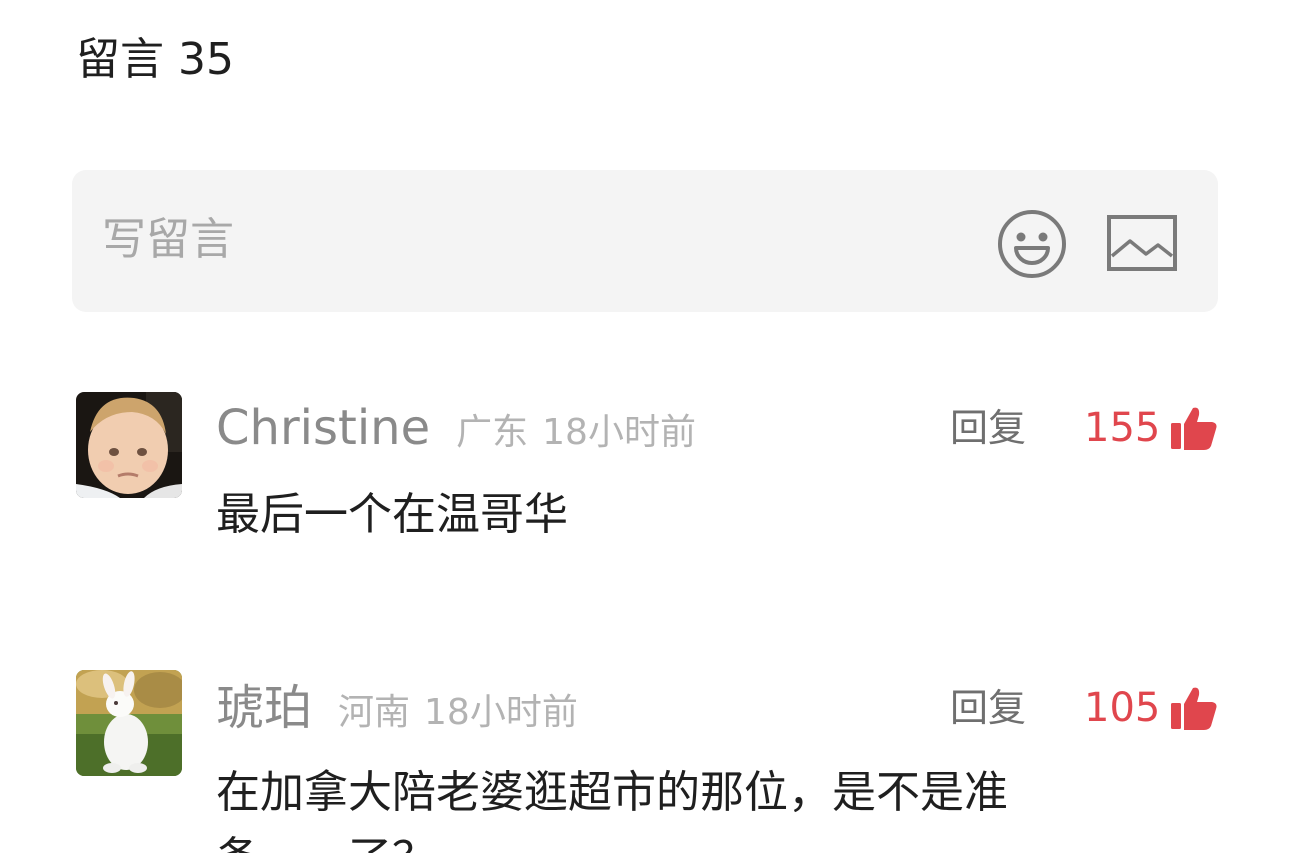 The height and width of the screenshot is (853, 1289). What do you see at coordinates (129, 723) in the screenshot?
I see `white-rabbit-photo-avatar` at bounding box center [129, 723].